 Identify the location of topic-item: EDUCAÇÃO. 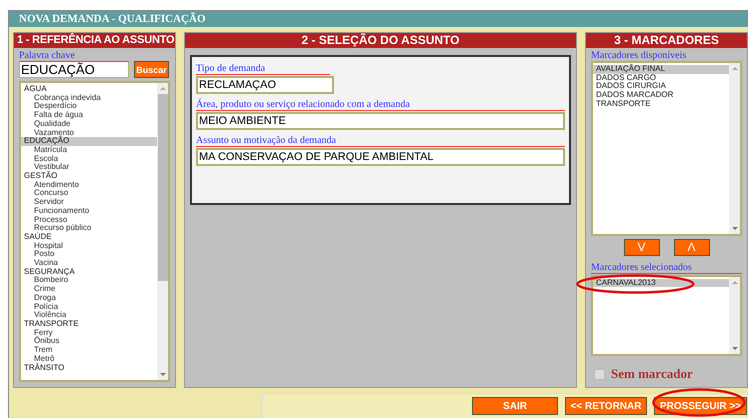
(89, 141).